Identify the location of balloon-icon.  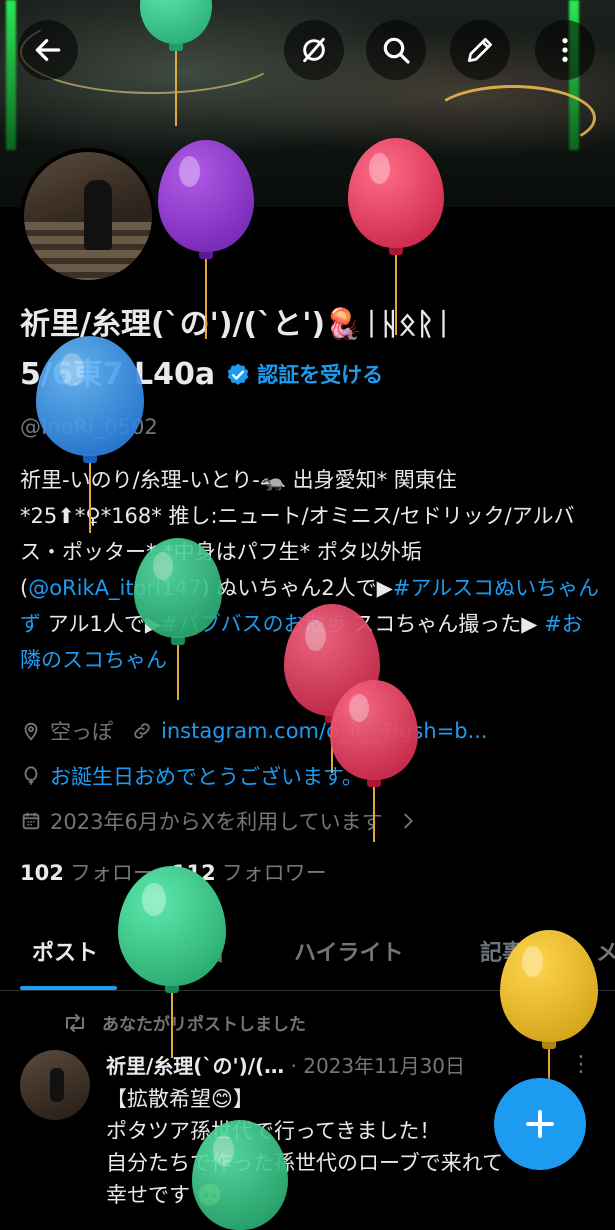
(31, 775).